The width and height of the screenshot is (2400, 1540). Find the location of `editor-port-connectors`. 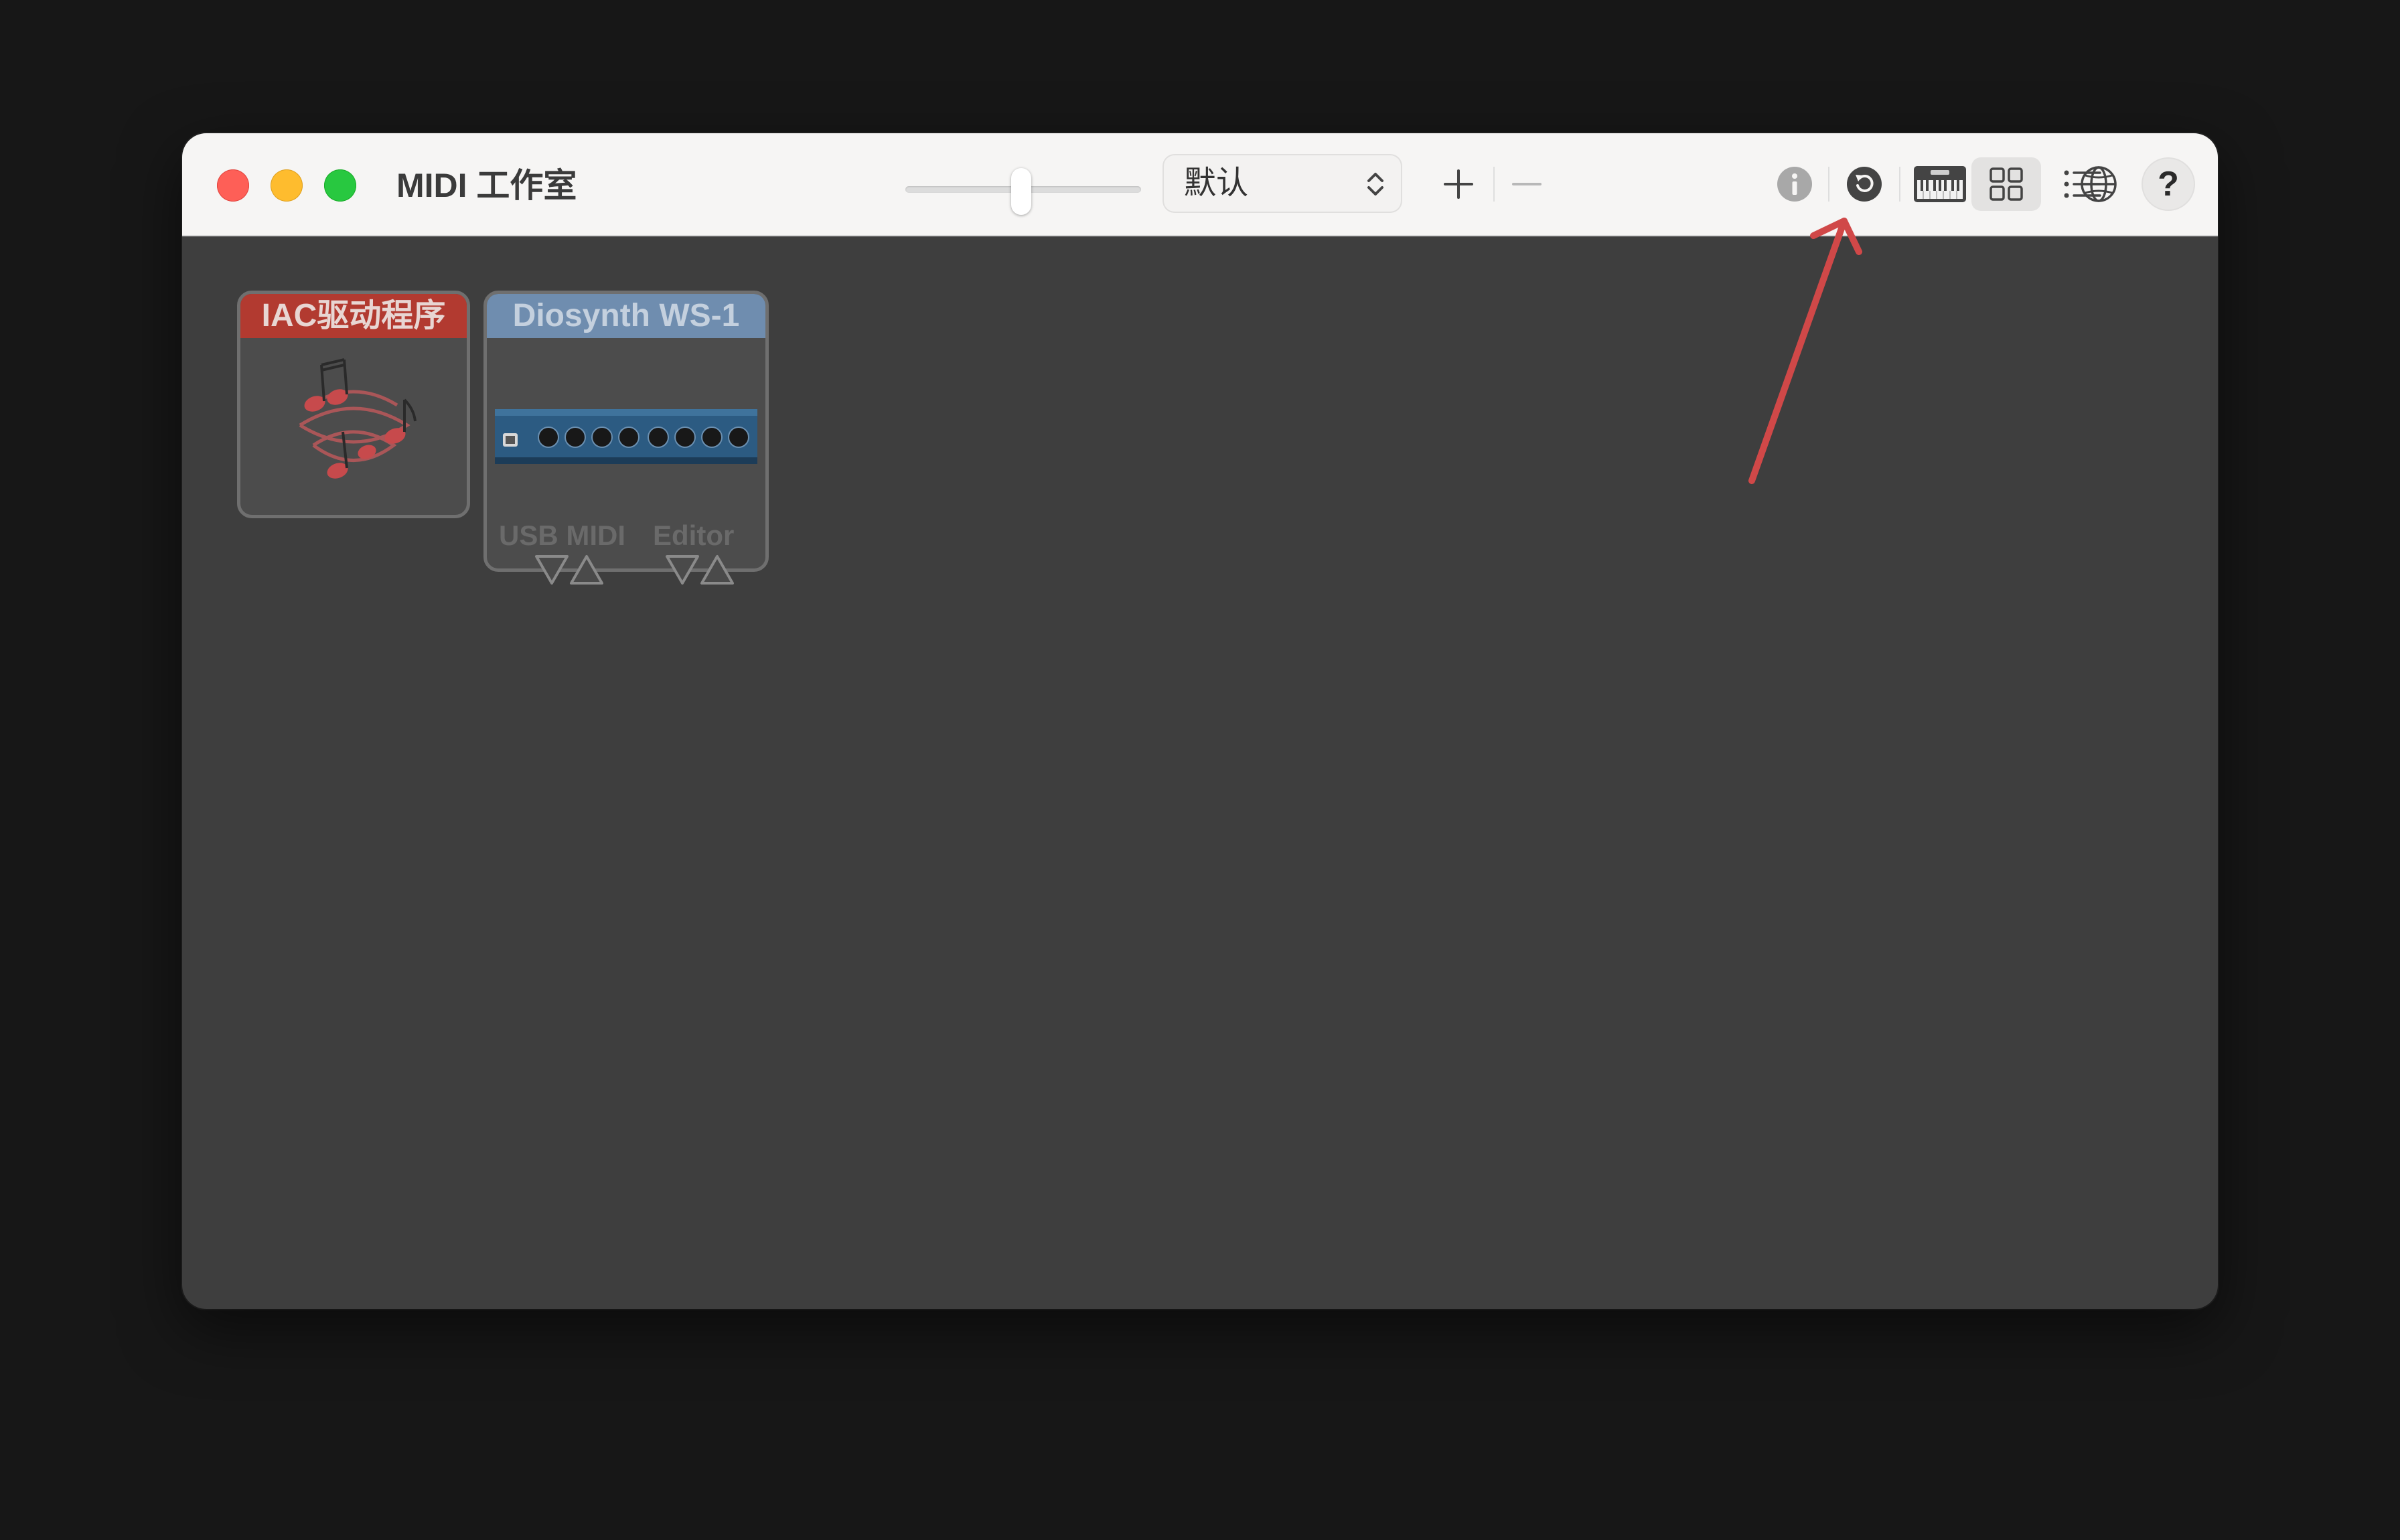

editor-port-connectors is located at coordinates (701, 570).